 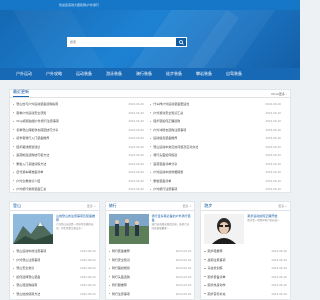 I want to click on list-item-title: 户外旅行注意事项, so click(x=163, y=189).